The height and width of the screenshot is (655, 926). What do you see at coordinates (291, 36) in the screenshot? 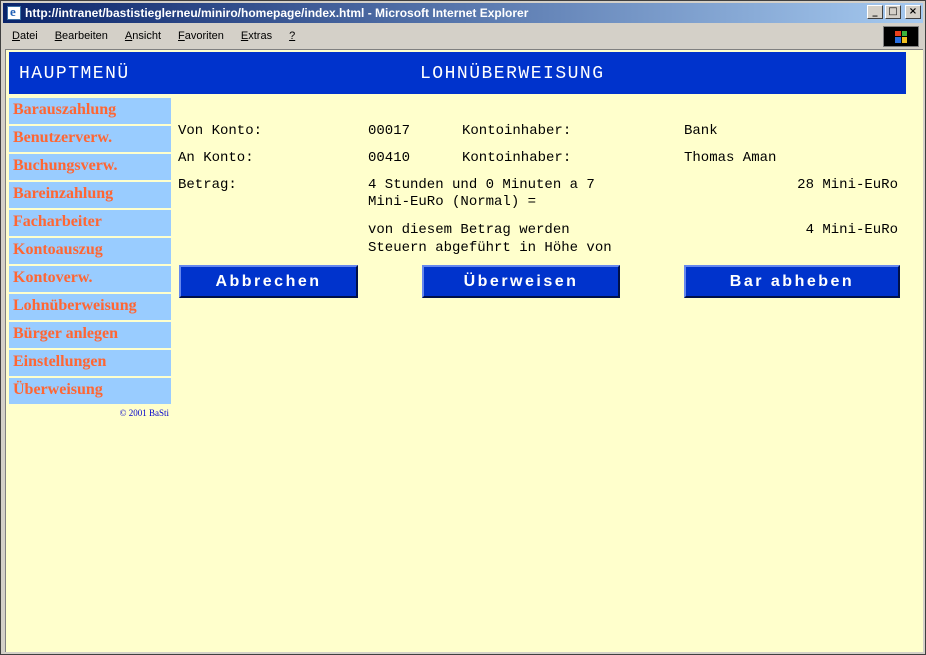
I see `menu-help: ?` at bounding box center [291, 36].